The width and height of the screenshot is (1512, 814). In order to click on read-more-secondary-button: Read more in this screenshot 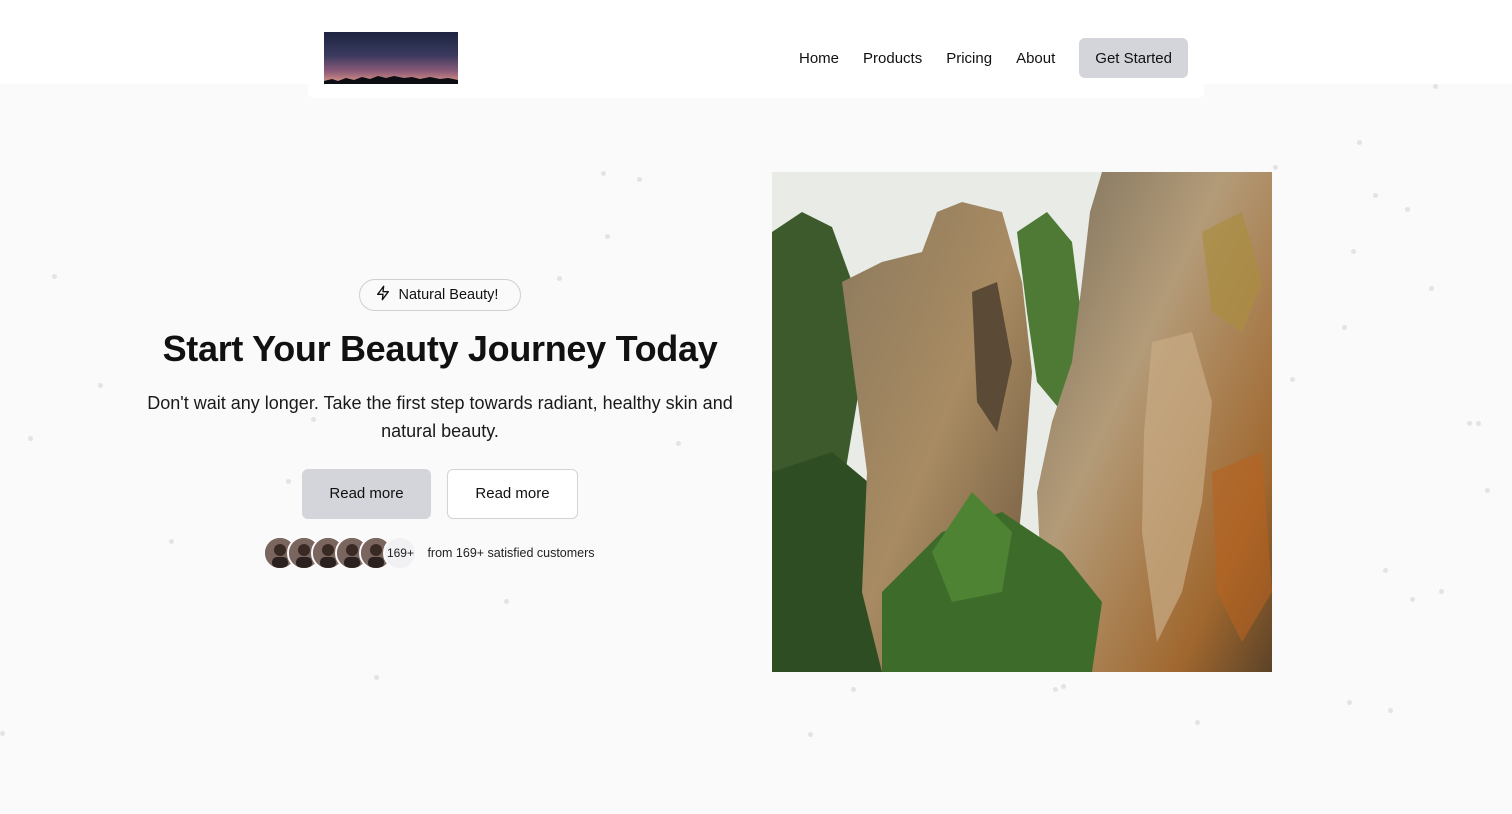, I will do `click(512, 493)`.